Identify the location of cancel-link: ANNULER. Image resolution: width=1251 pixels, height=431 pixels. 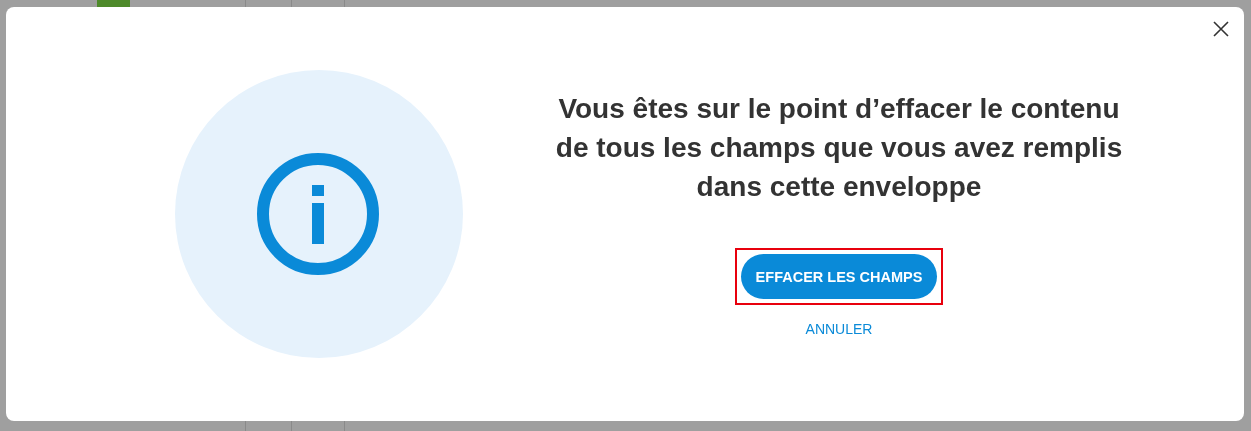
(839, 329).